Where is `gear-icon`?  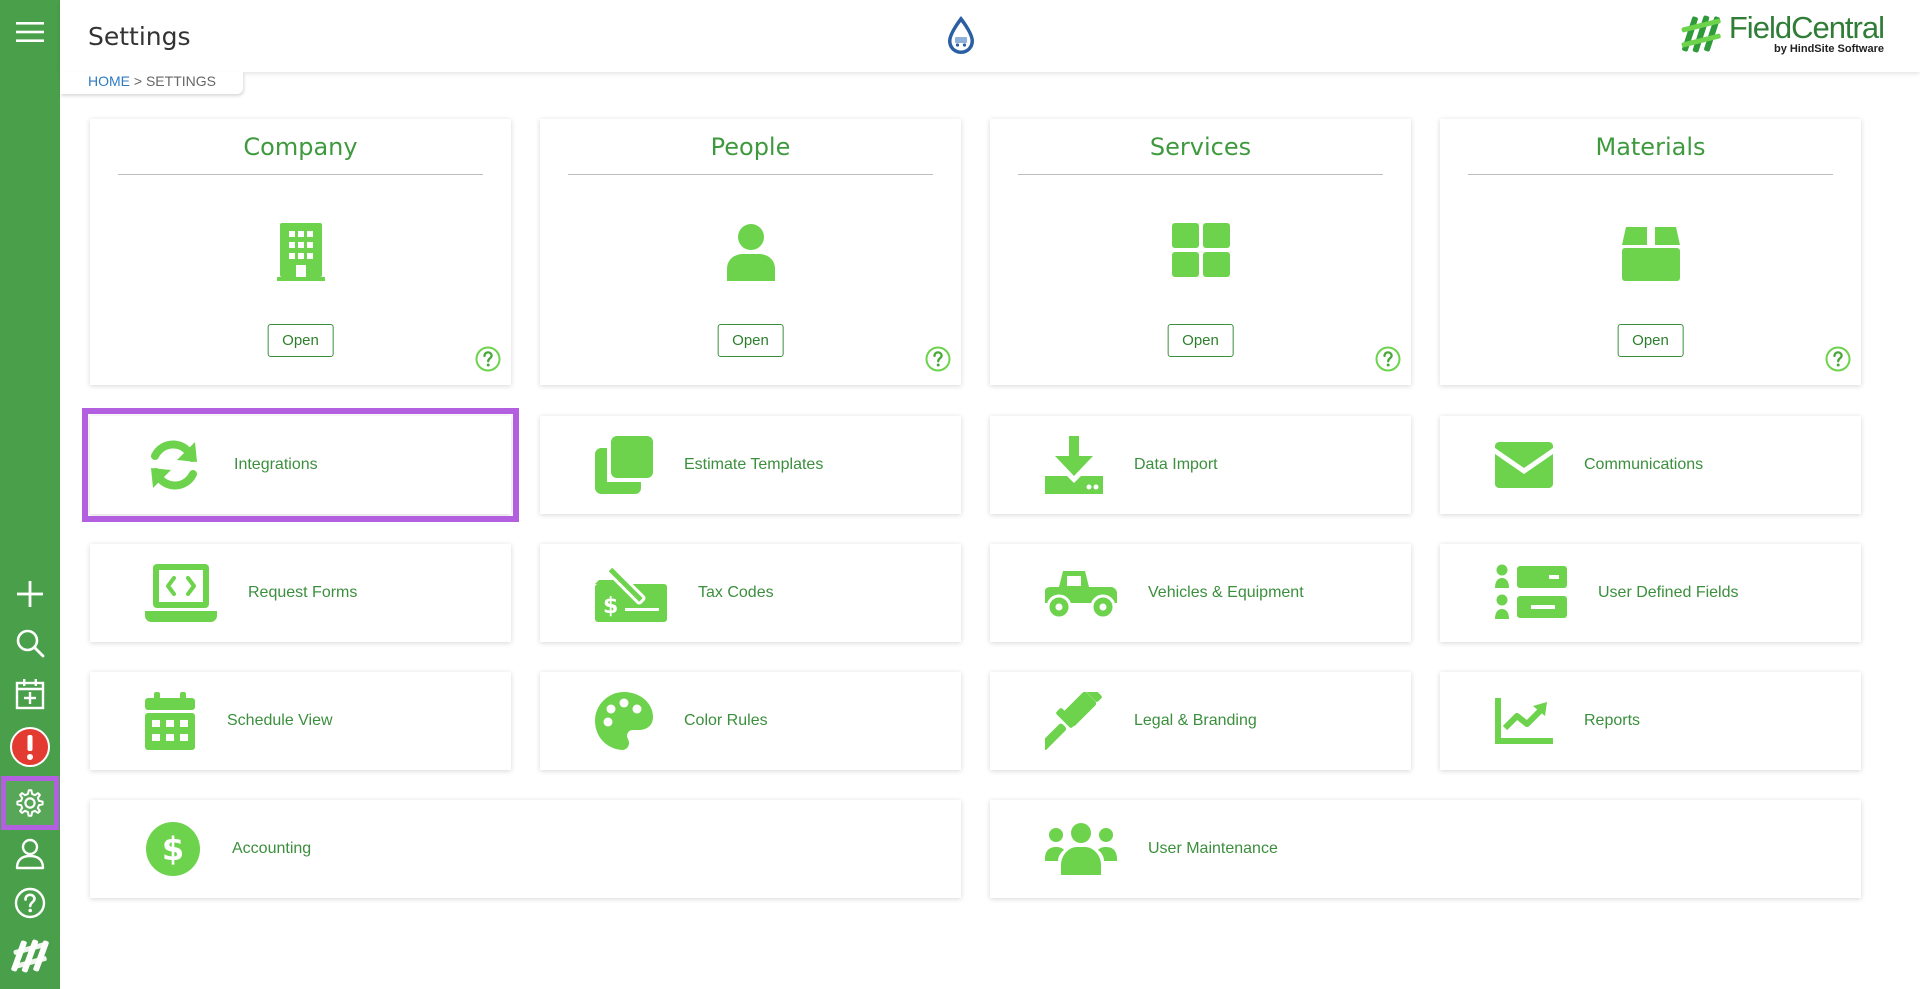 gear-icon is located at coordinates (30, 803).